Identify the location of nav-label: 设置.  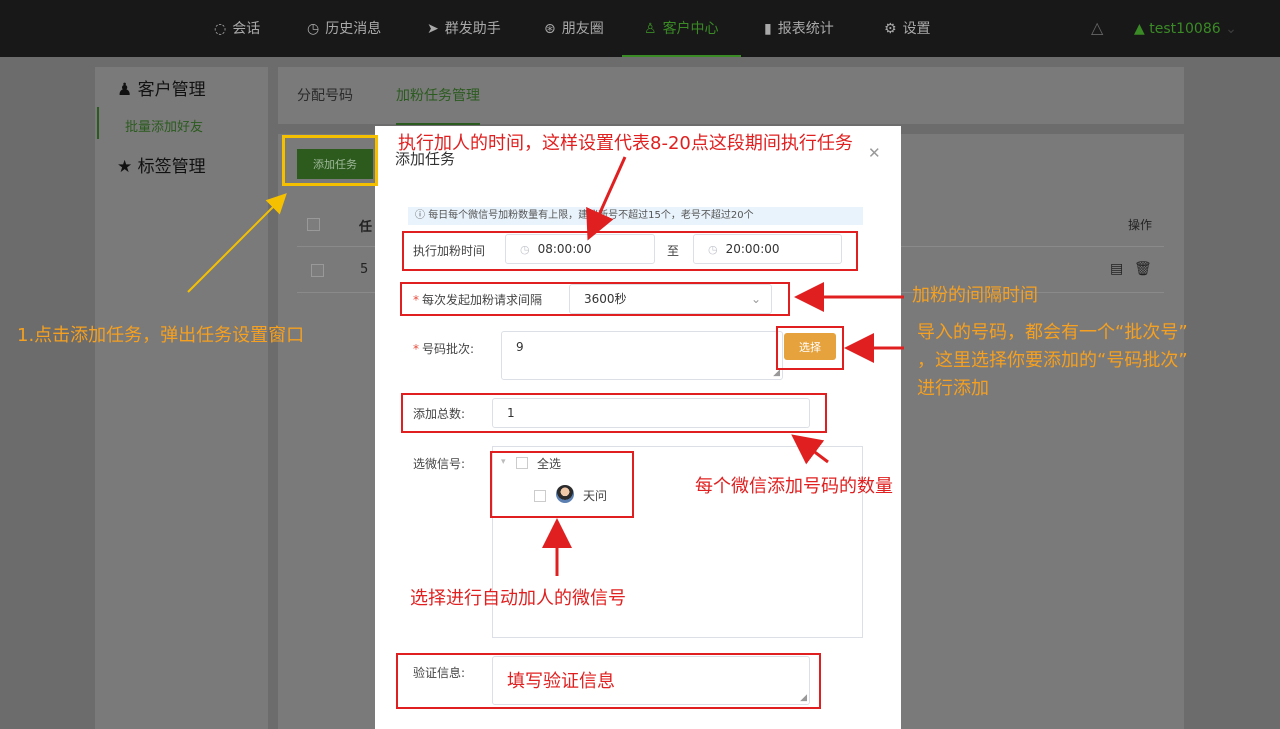
(916, 29).